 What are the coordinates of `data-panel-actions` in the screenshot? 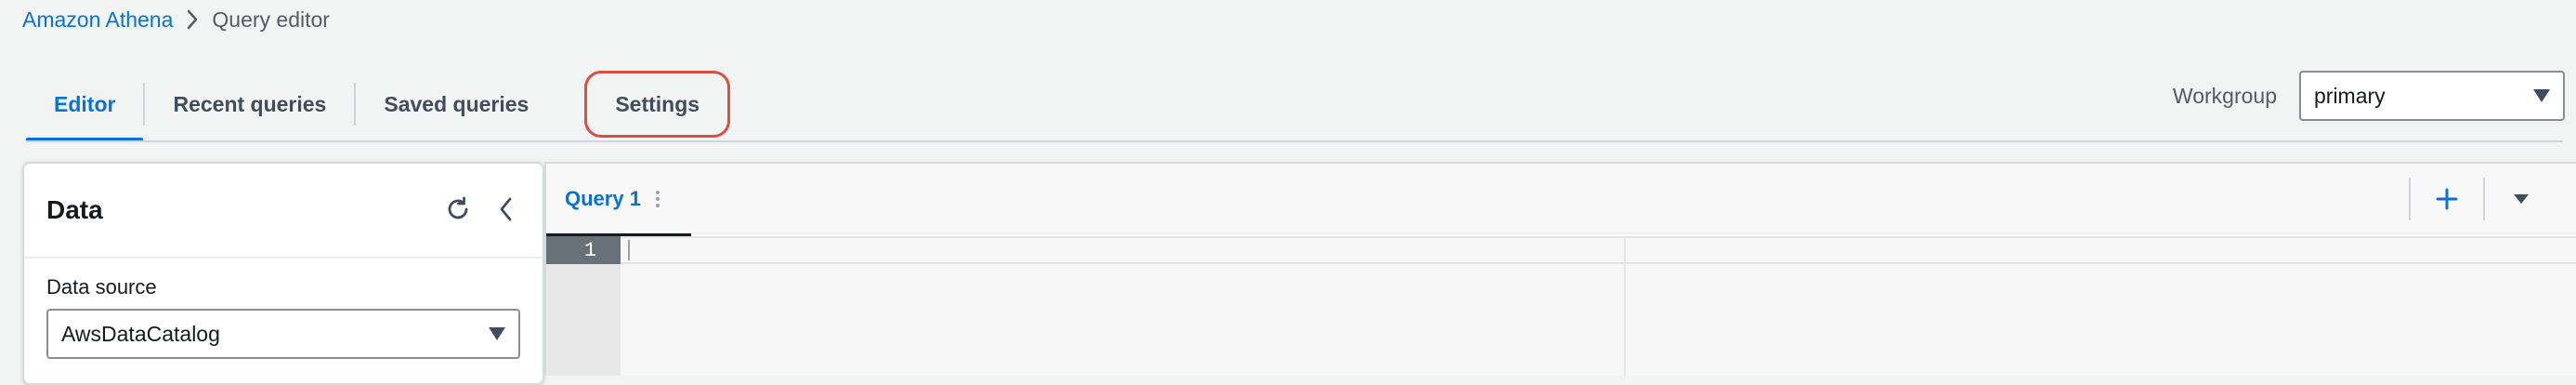 It's located at (480, 209).